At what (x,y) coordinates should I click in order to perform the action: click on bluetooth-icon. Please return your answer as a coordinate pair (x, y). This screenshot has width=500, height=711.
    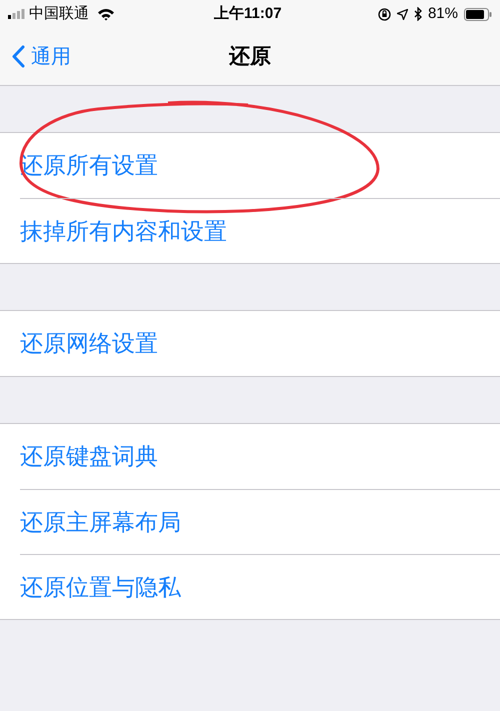
    Looking at the image, I should click on (418, 14).